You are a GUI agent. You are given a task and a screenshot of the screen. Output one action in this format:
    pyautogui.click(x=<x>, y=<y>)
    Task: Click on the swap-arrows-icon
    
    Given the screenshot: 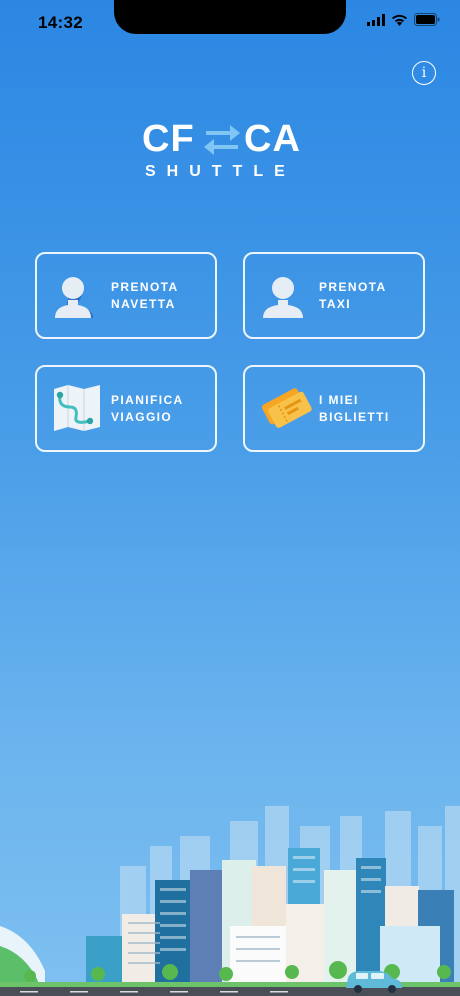 What is the action you would take?
    pyautogui.click(x=222, y=140)
    